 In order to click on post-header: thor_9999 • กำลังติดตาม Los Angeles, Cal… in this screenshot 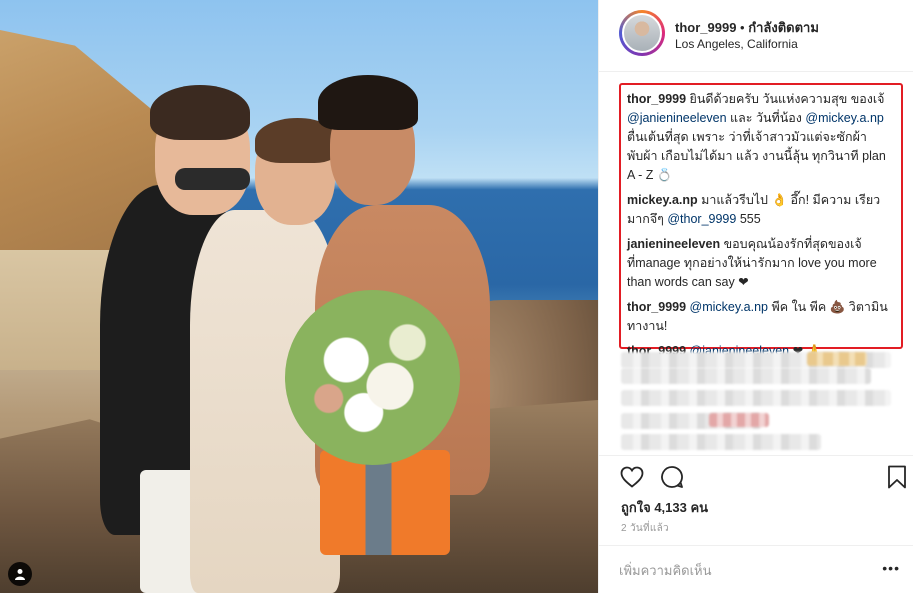, I will do `click(756, 36)`.